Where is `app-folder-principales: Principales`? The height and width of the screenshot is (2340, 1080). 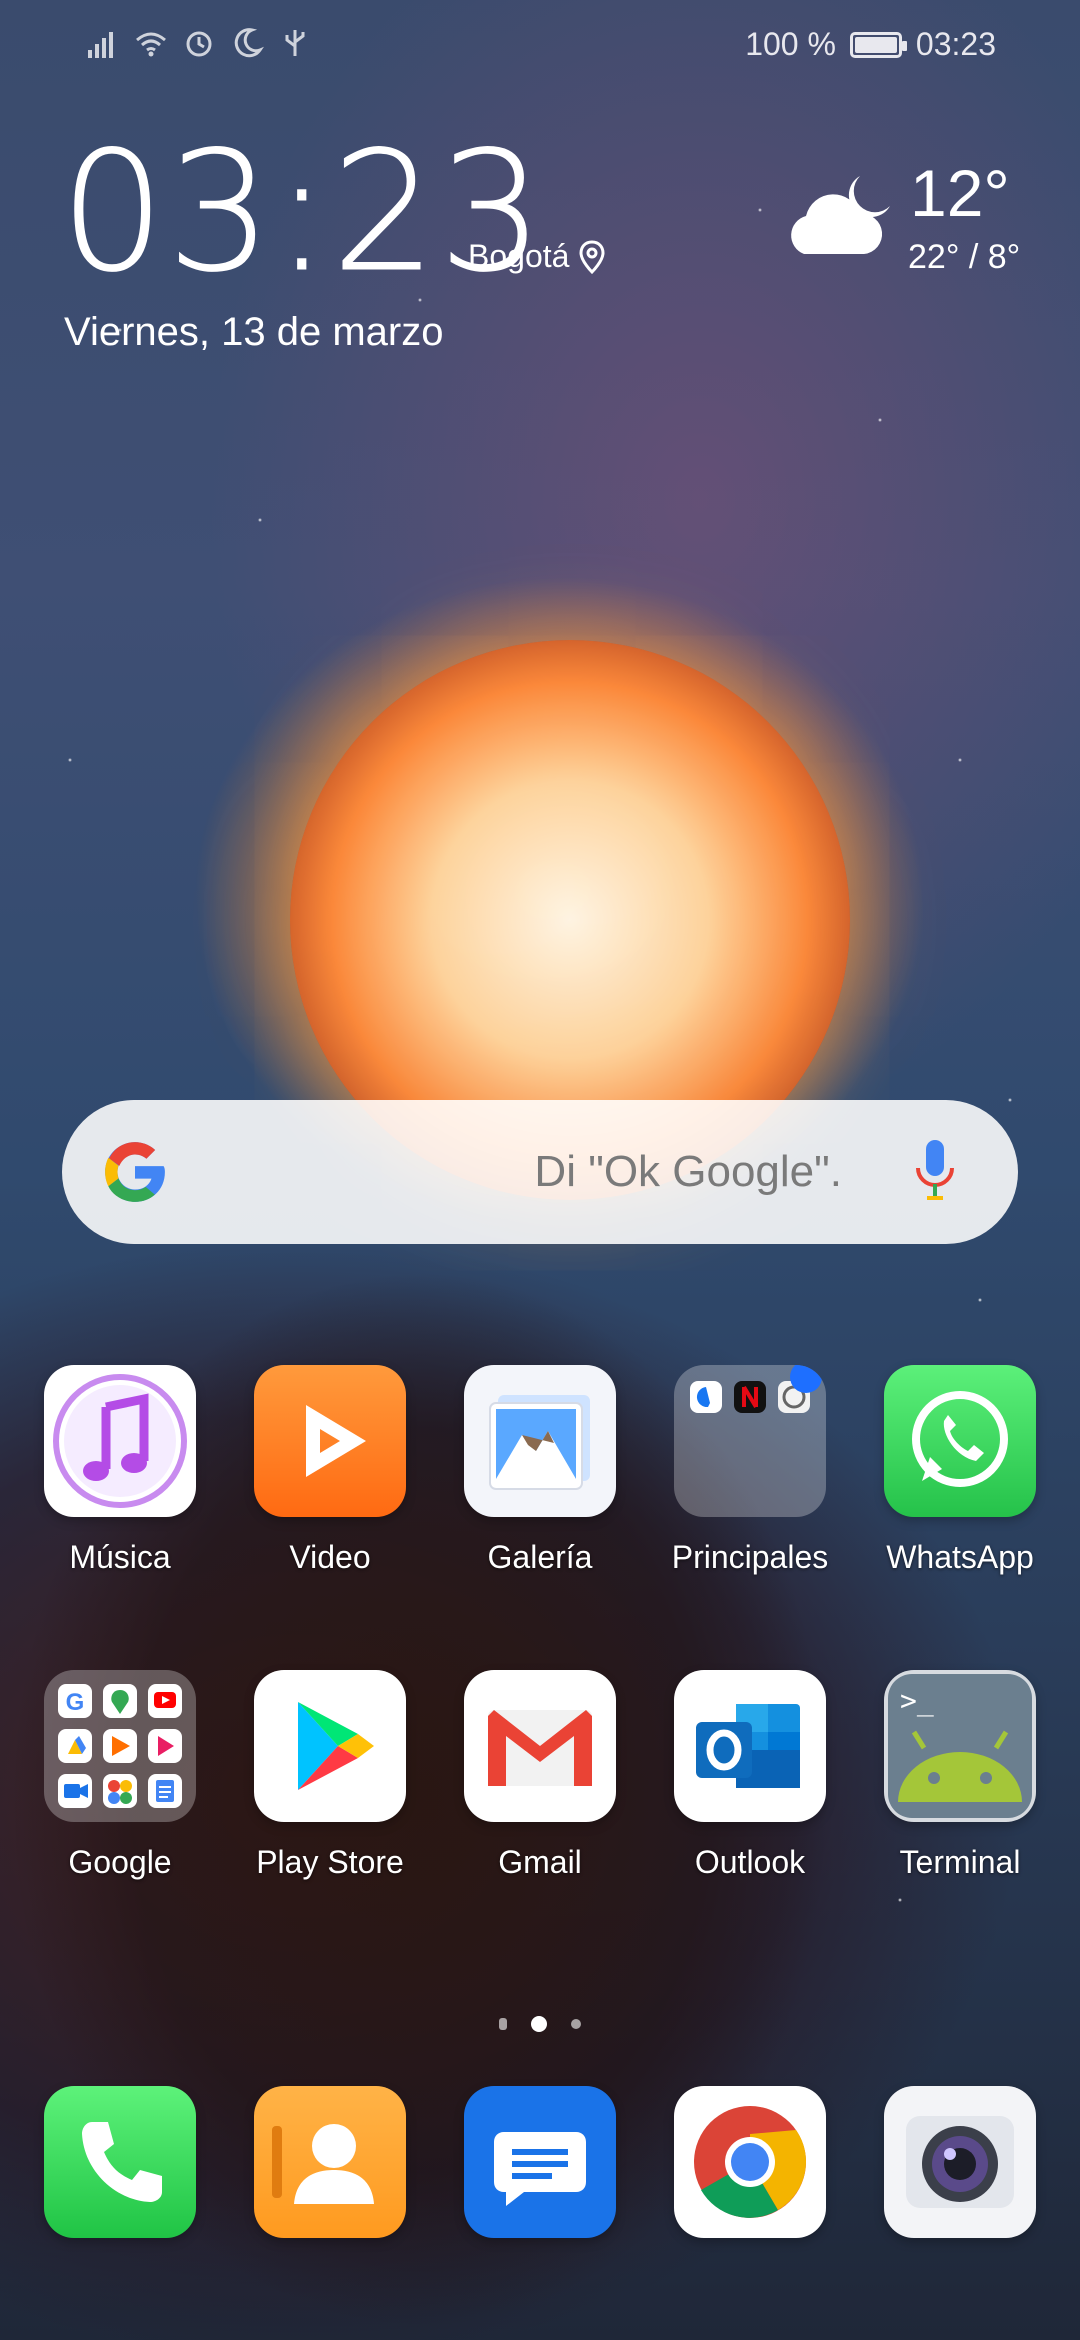
app-folder-principales: Principales is located at coordinates (750, 1470).